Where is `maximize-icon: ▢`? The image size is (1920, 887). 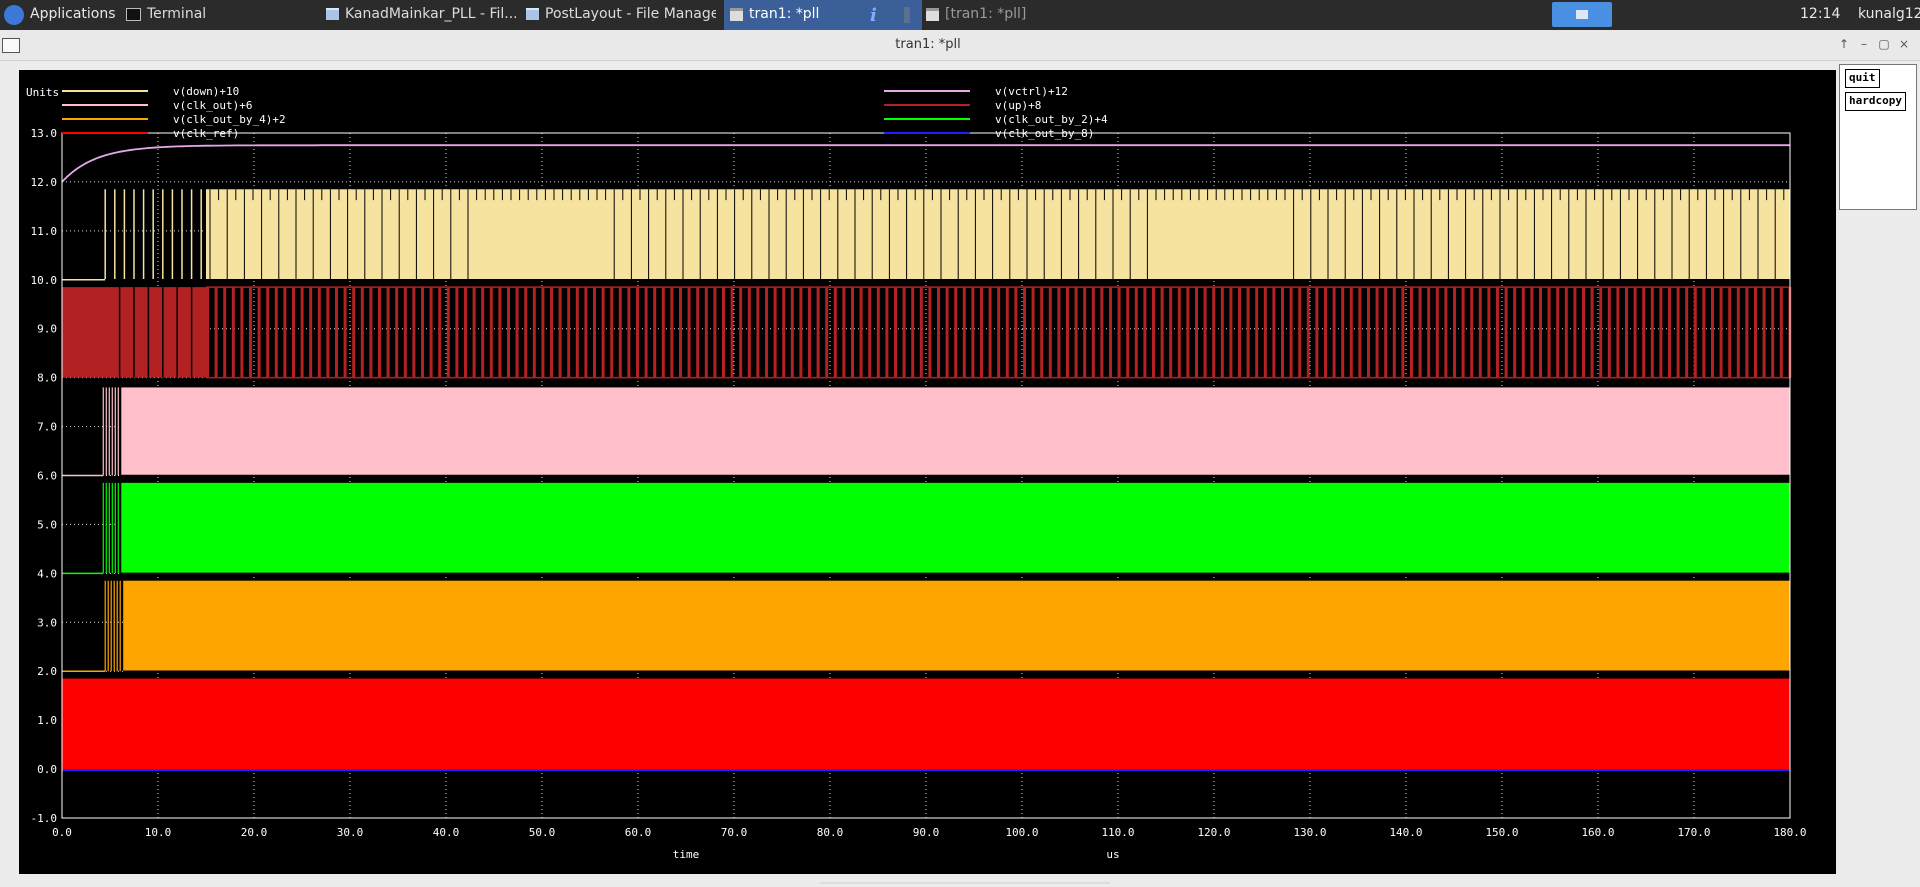 maximize-icon: ▢ is located at coordinates (1884, 44).